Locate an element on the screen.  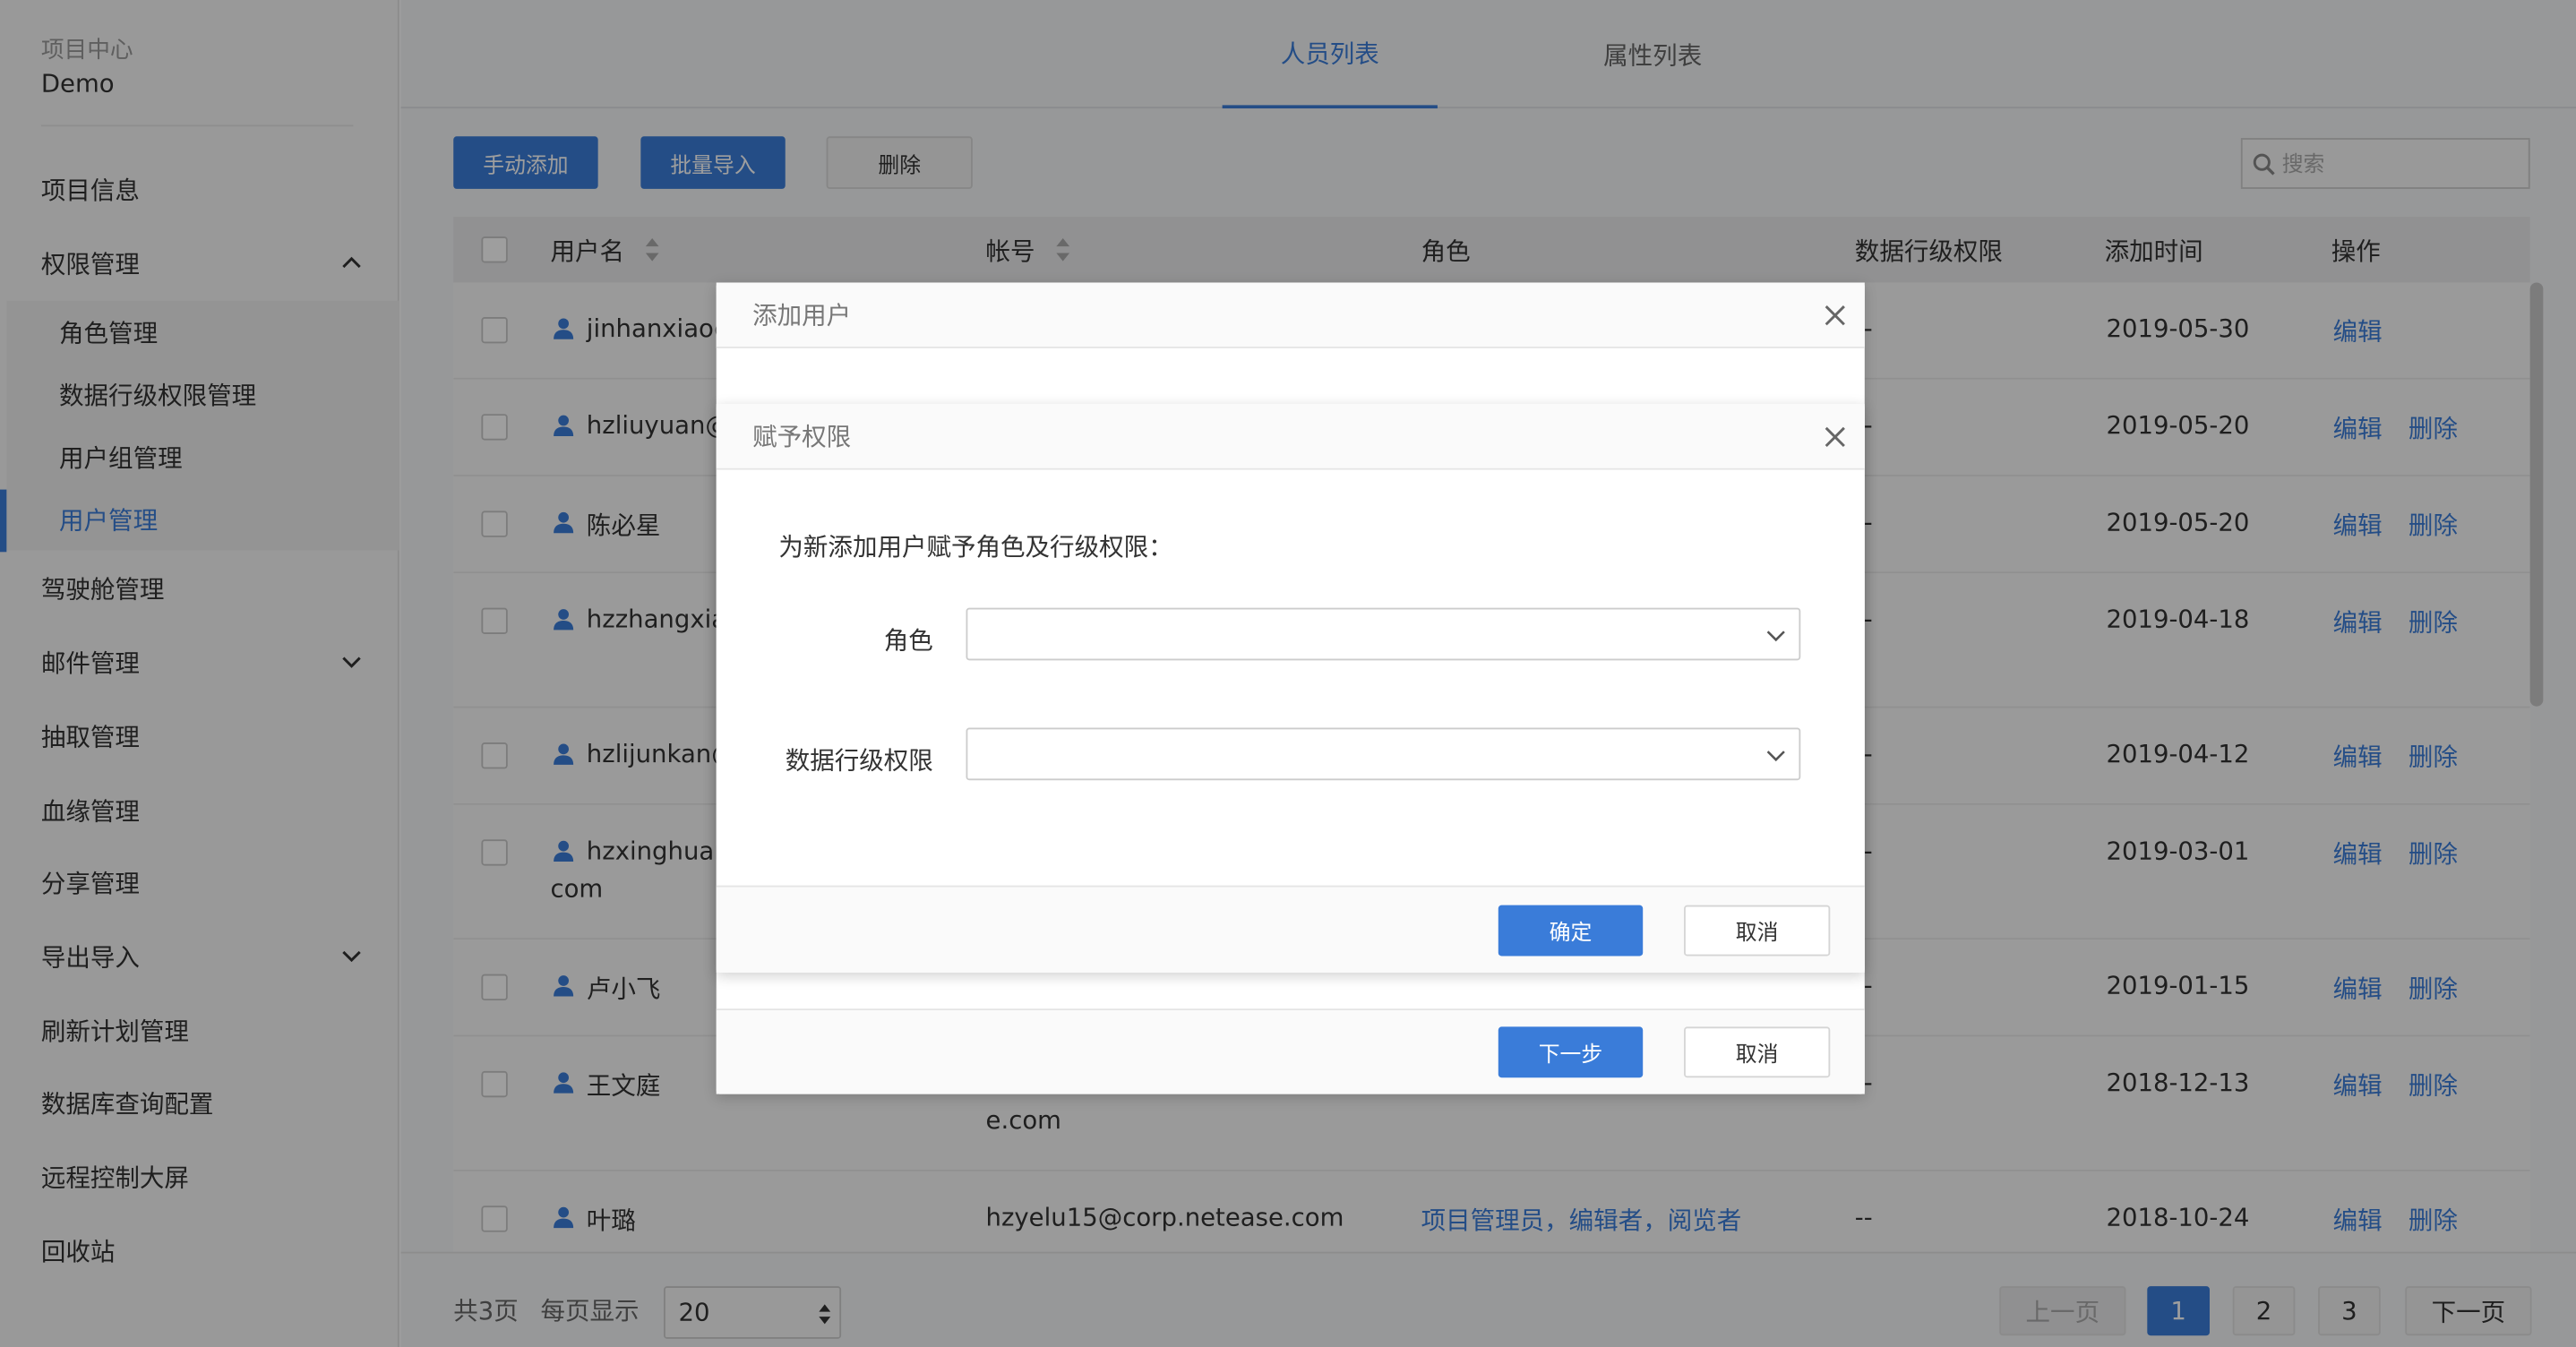
modal-title: 添加用户 is located at coordinates (802, 315).